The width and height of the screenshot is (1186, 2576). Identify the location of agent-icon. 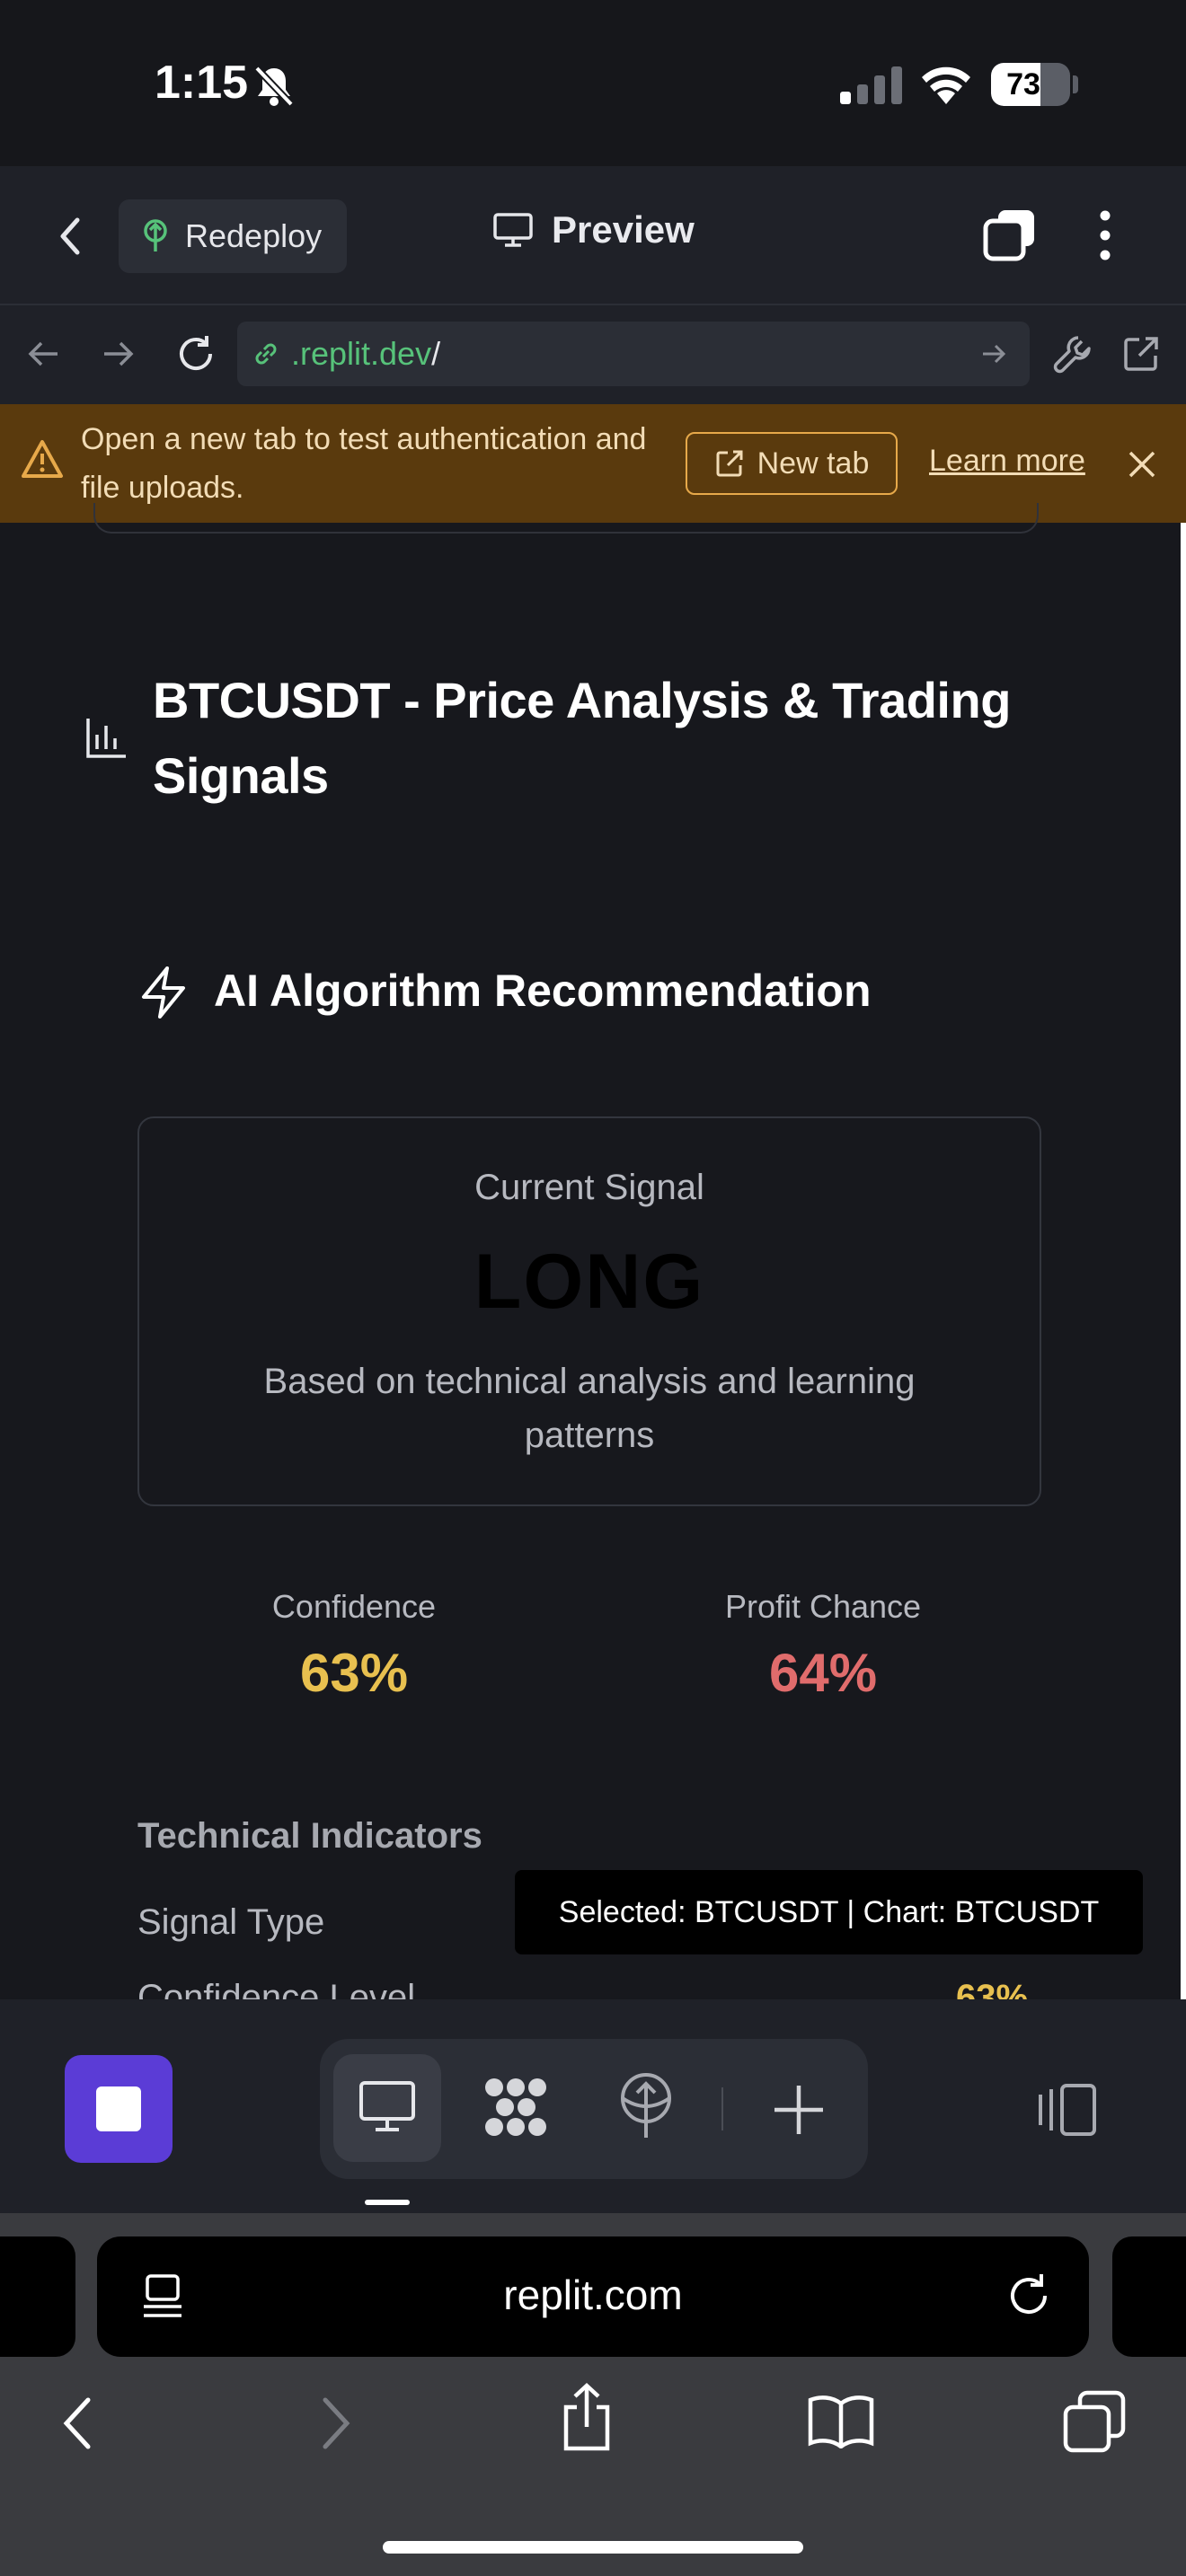
(516, 2107).